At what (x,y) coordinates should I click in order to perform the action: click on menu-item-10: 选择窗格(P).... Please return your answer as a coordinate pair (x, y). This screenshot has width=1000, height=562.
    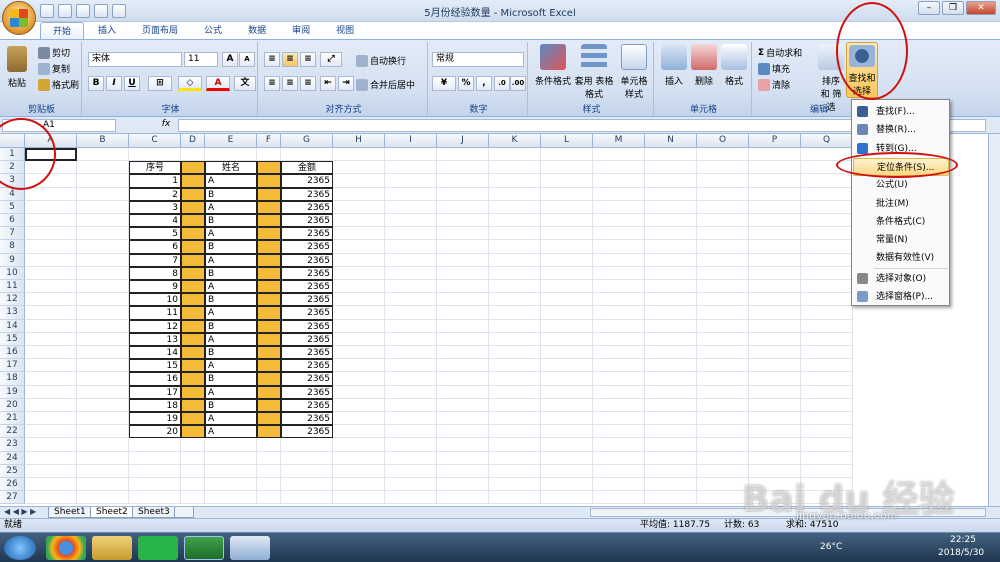
    Looking at the image, I should click on (901, 297).